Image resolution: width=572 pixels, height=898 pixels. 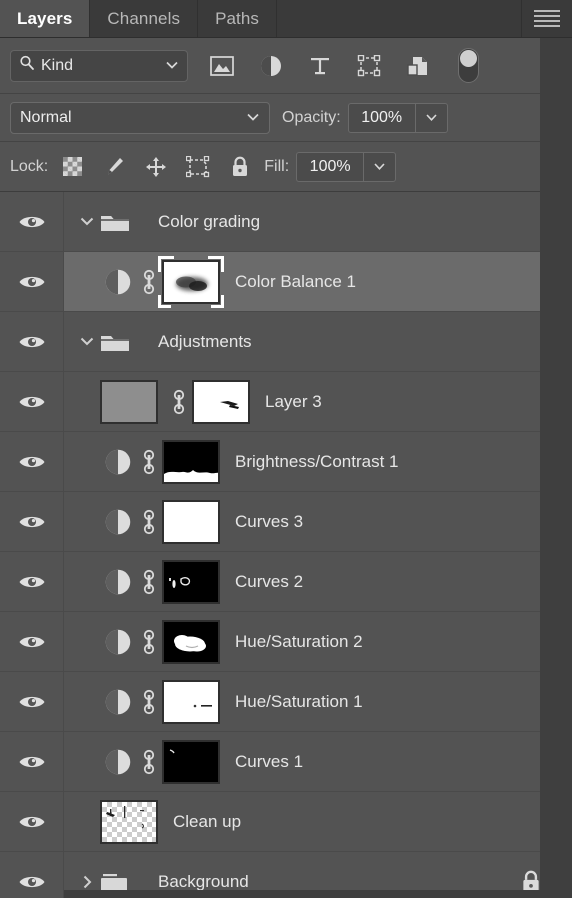 I want to click on layer-name: Layer 3, so click(x=293, y=402).